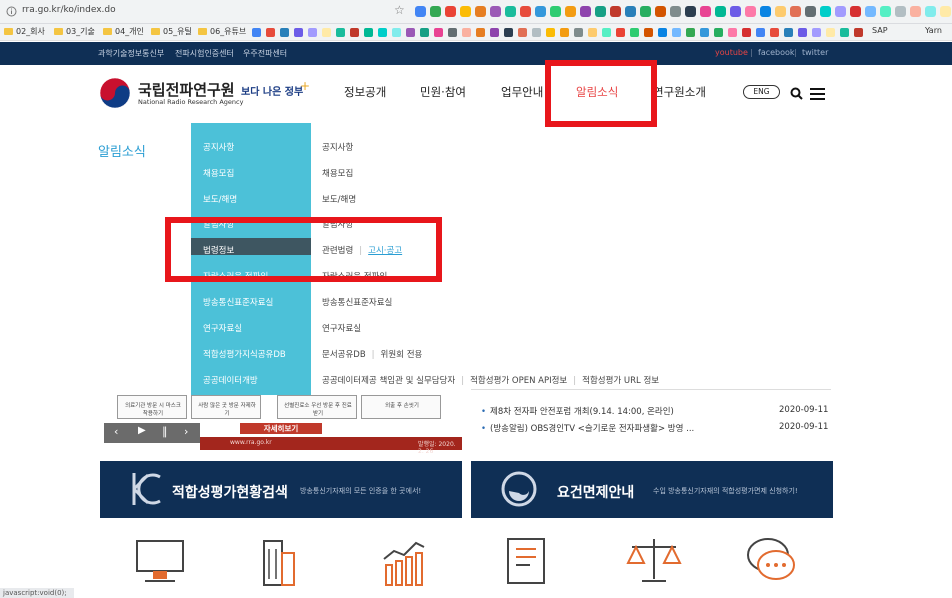  Describe the element at coordinates (131, 53) in the screenshot. I see `link-msit: 과학기술정보통신부` at that location.